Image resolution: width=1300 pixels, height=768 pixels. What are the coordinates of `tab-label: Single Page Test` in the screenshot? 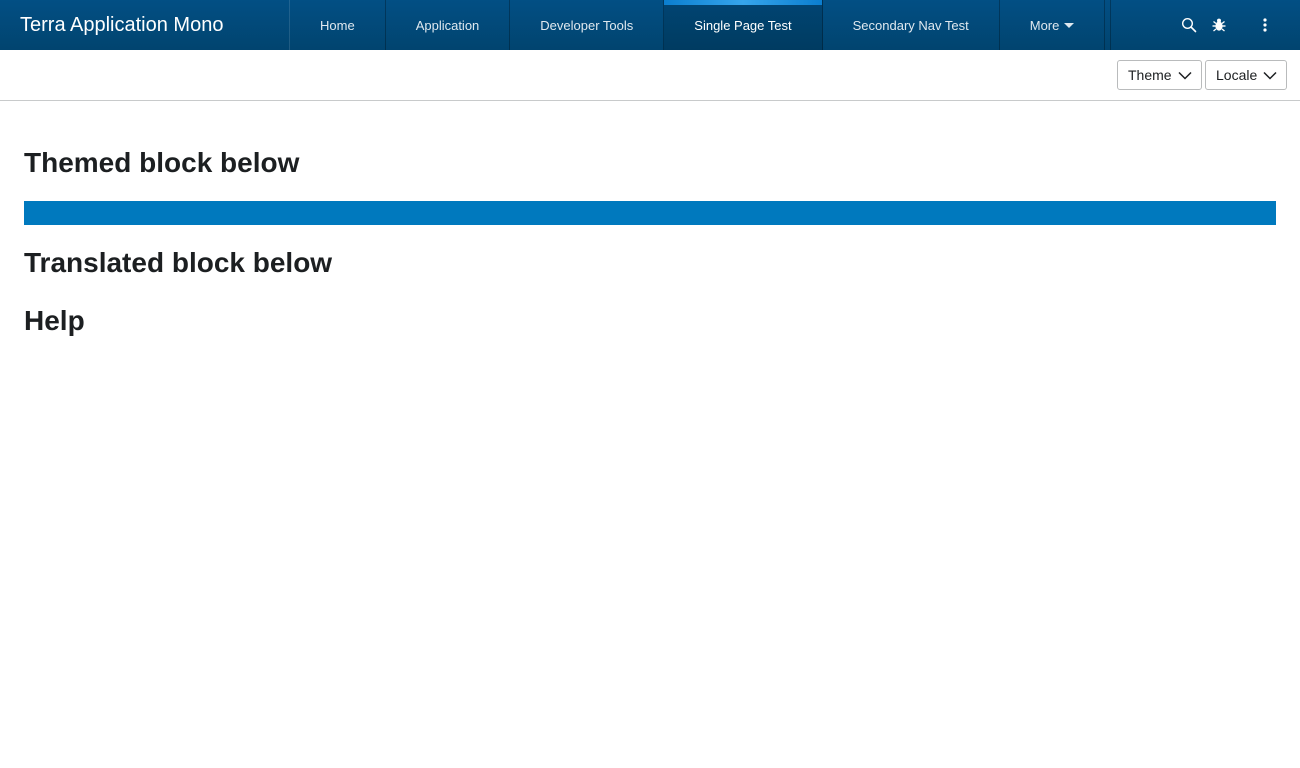 It's located at (743, 25).